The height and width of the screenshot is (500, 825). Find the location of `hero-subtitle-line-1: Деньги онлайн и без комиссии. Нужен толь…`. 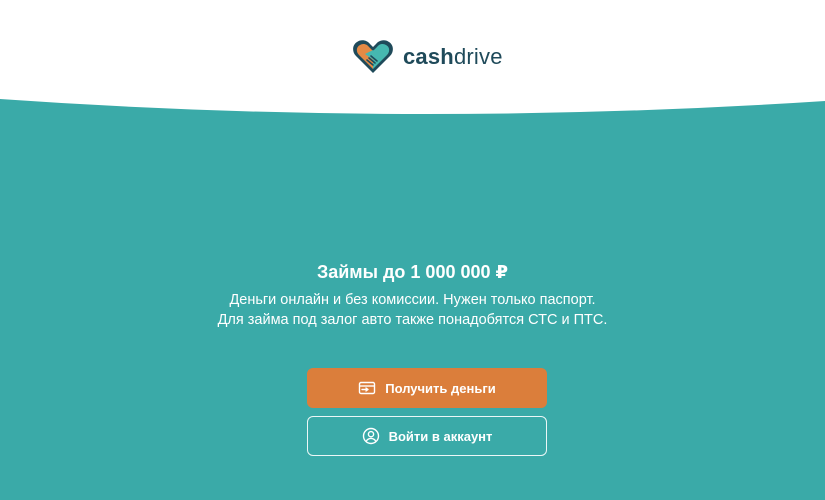

hero-subtitle-line-1: Деньги онлайн и без комиссии. Нужен толь… is located at coordinates (412, 300).